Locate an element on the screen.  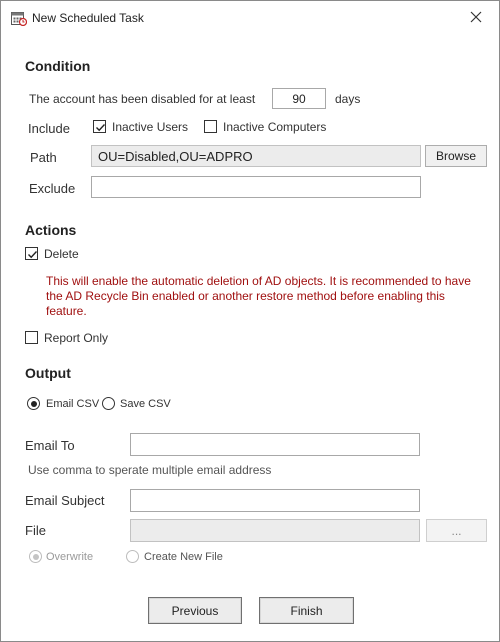
save-csv-label: Save CSV is located at coordinates (145, 404).